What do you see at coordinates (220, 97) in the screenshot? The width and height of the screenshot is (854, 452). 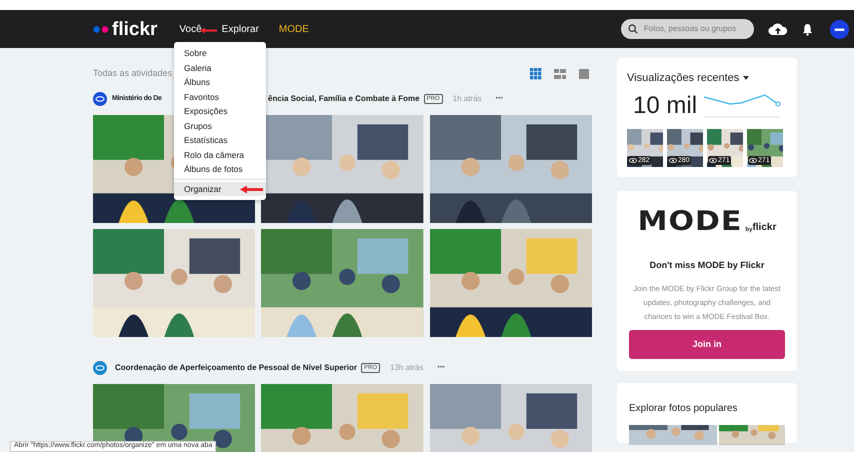 I see `menu-item: Favoritos` at bounding box center [220, 97].